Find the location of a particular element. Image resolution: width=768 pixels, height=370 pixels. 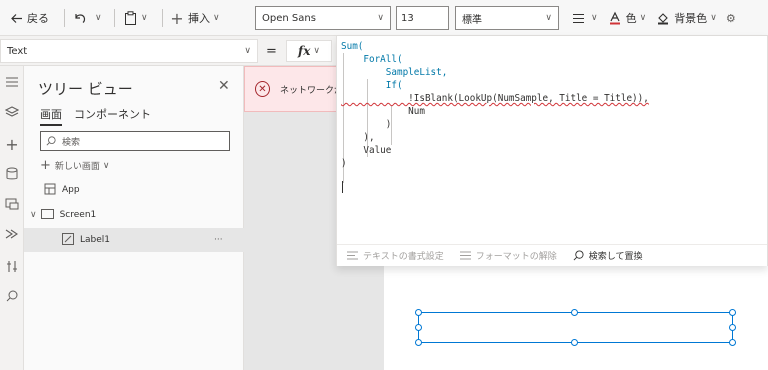

power-automate-icon is located at coordinates (12, 234).